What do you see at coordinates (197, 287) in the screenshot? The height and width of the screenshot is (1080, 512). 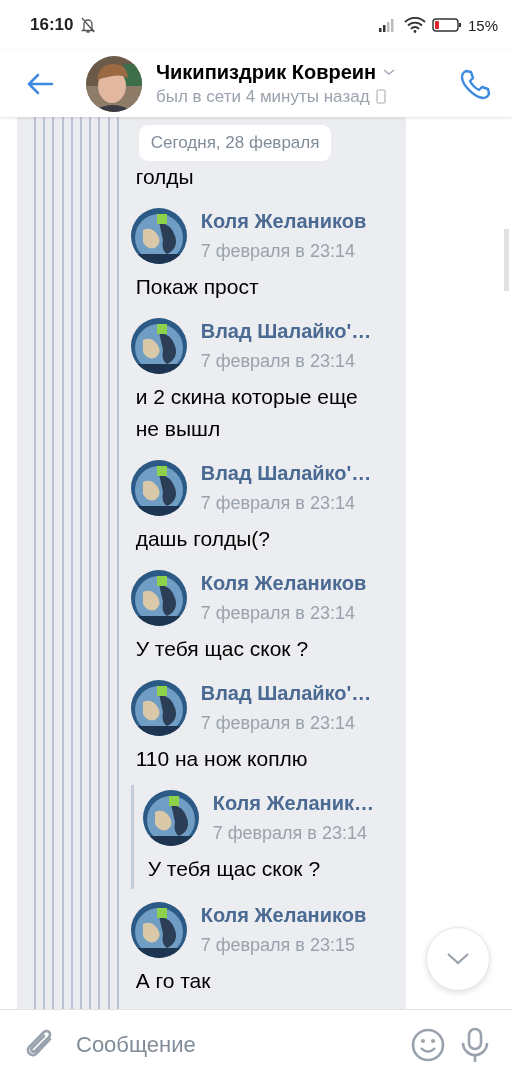 I see `message-text: Покаж прост` at bounding box center [197, 287].